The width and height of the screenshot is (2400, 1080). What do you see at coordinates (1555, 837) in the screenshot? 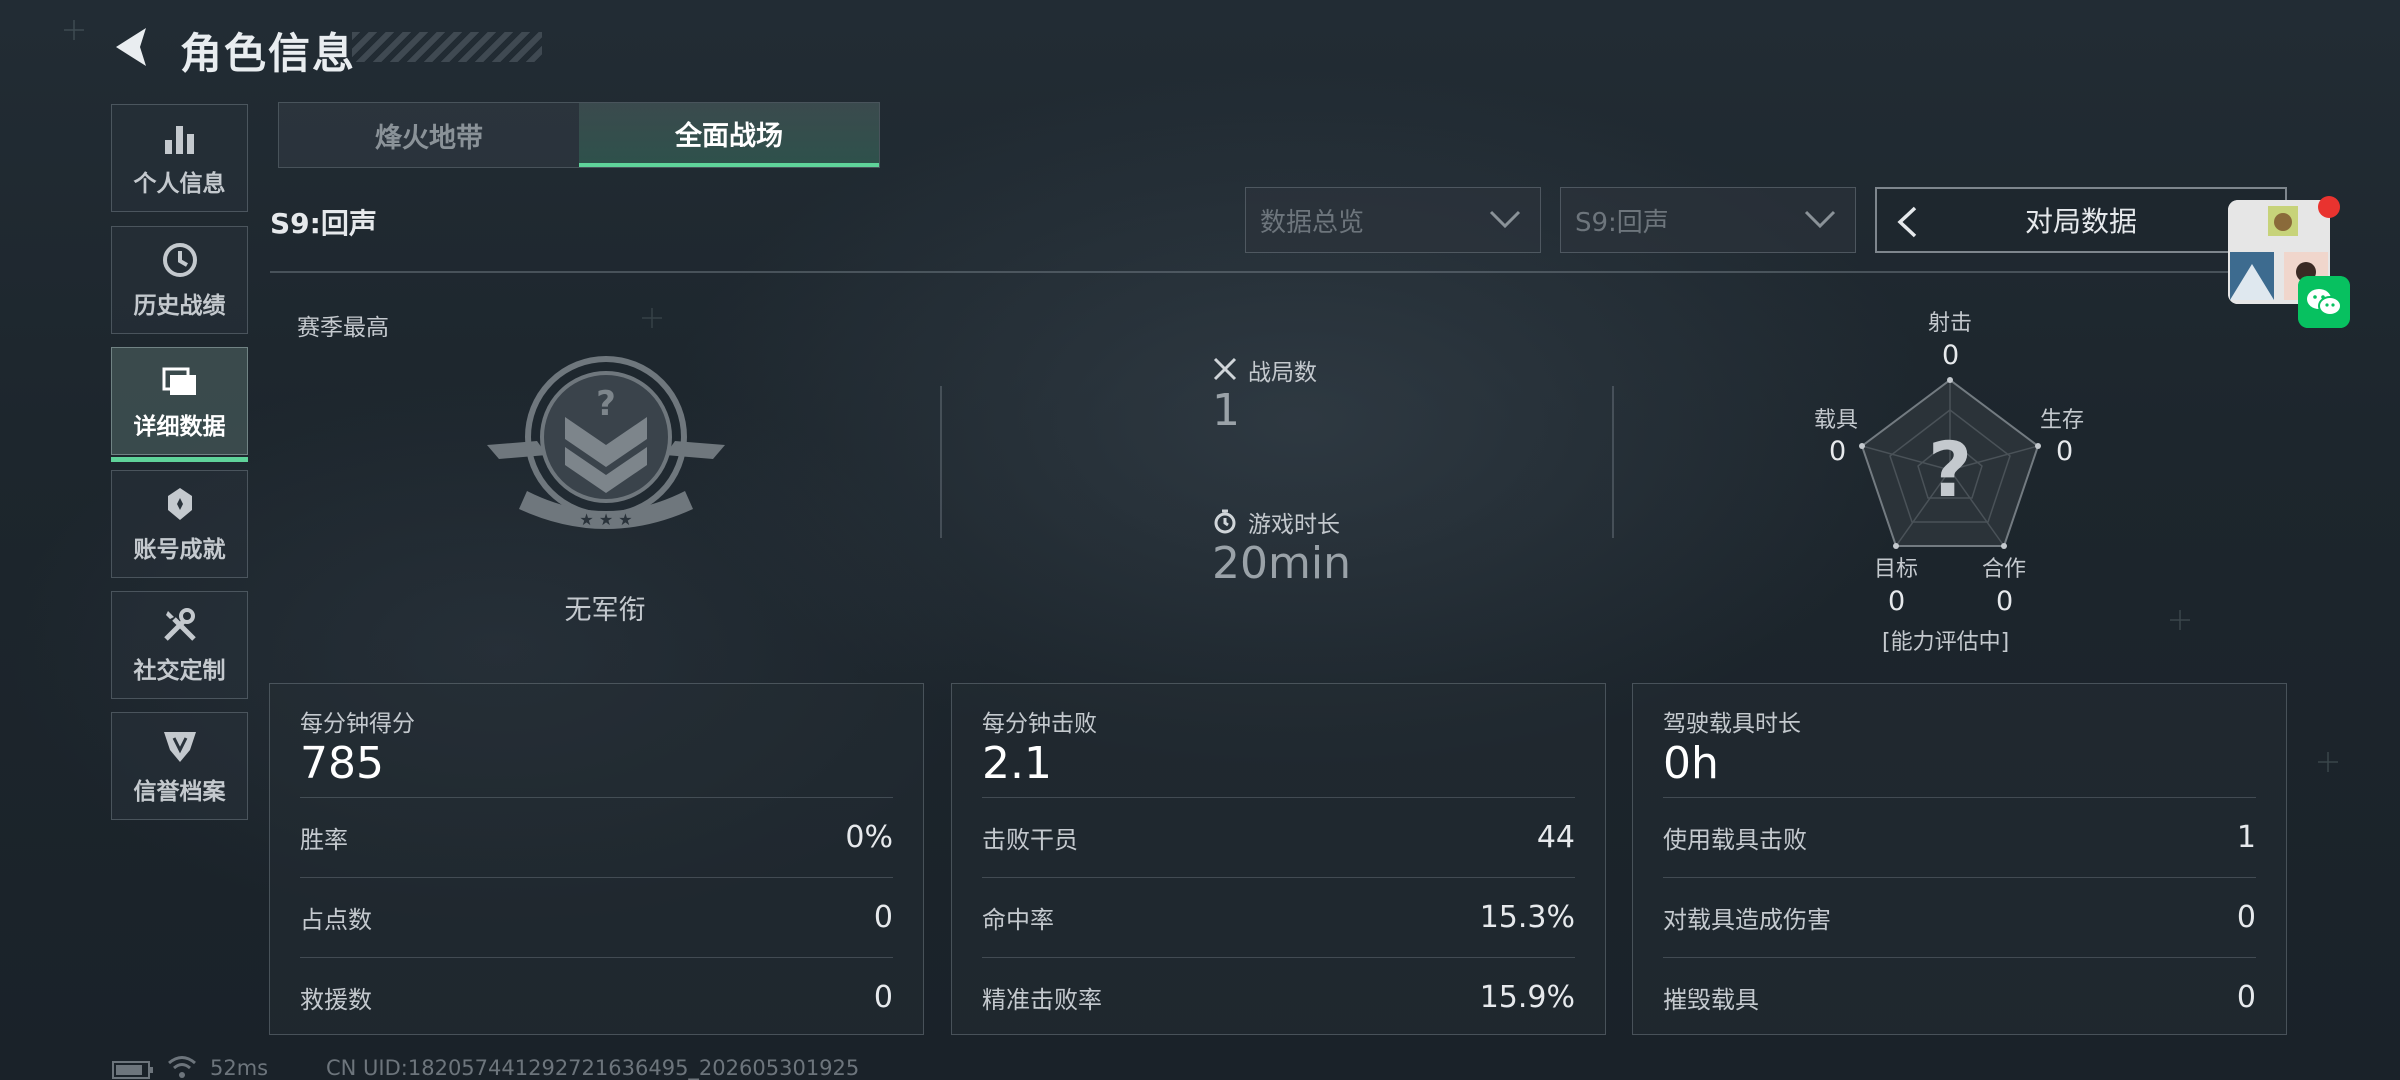
I see `stat-value: 44` at bounding box center [1555, 837].